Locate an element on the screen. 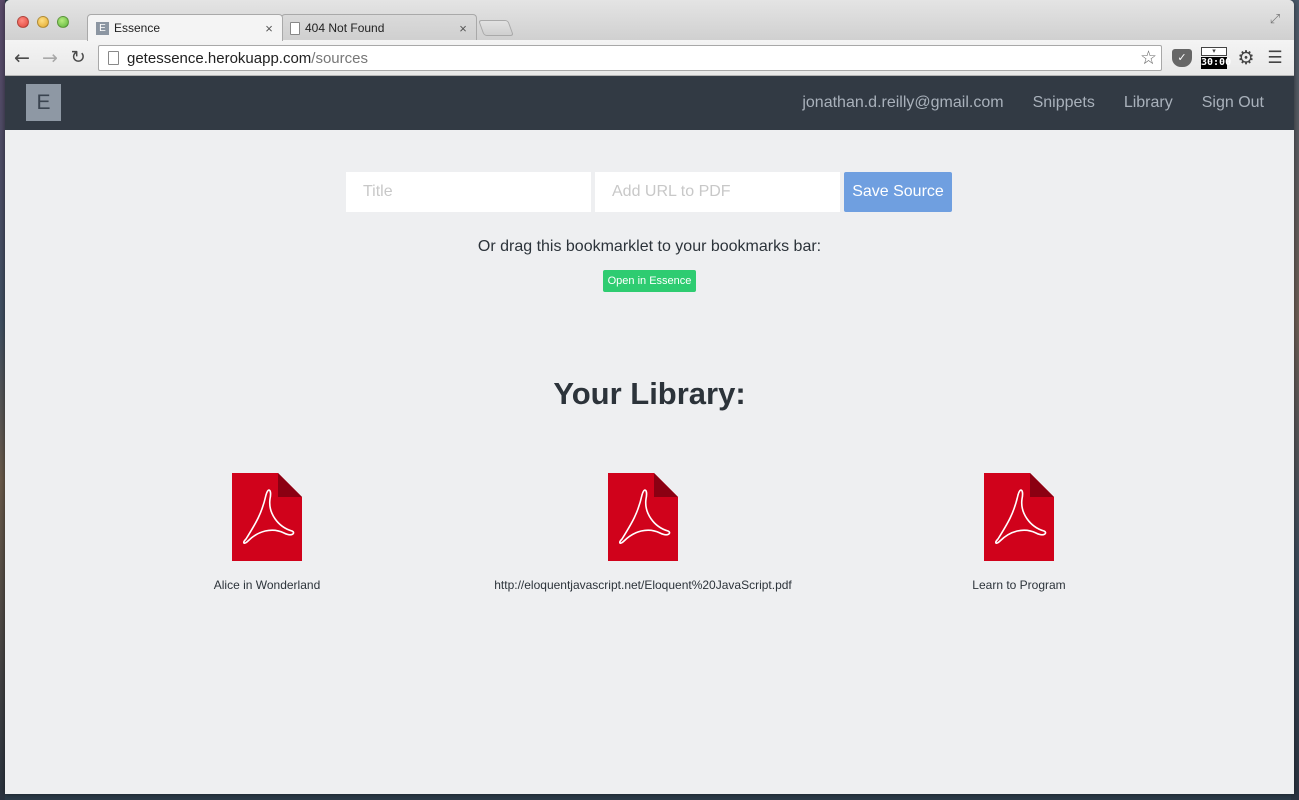 This screenshot has width=1299, height=800. zoom-window-button is located at coordinates (63, 22).